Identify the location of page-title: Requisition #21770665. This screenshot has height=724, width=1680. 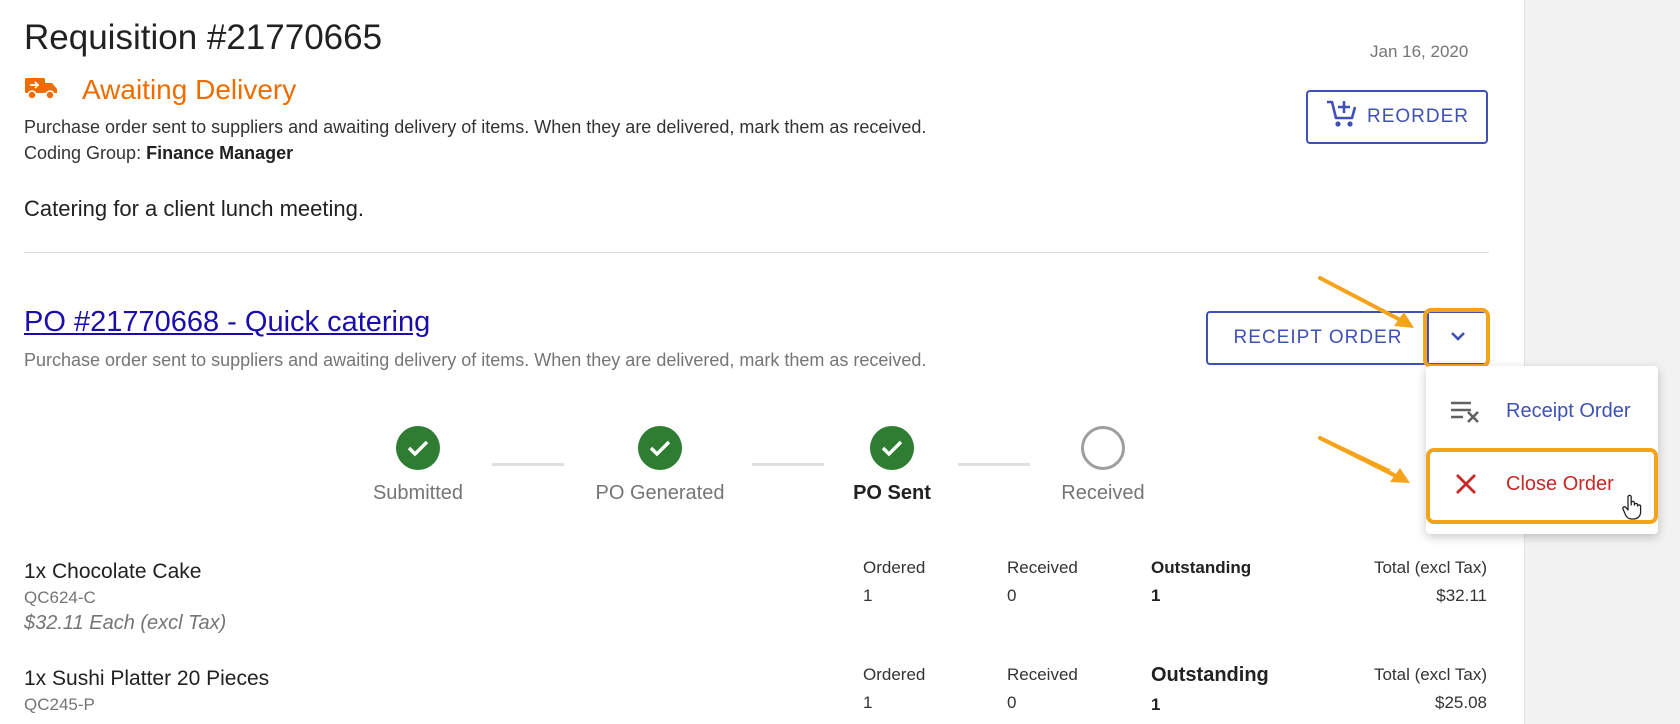
(203, 37).